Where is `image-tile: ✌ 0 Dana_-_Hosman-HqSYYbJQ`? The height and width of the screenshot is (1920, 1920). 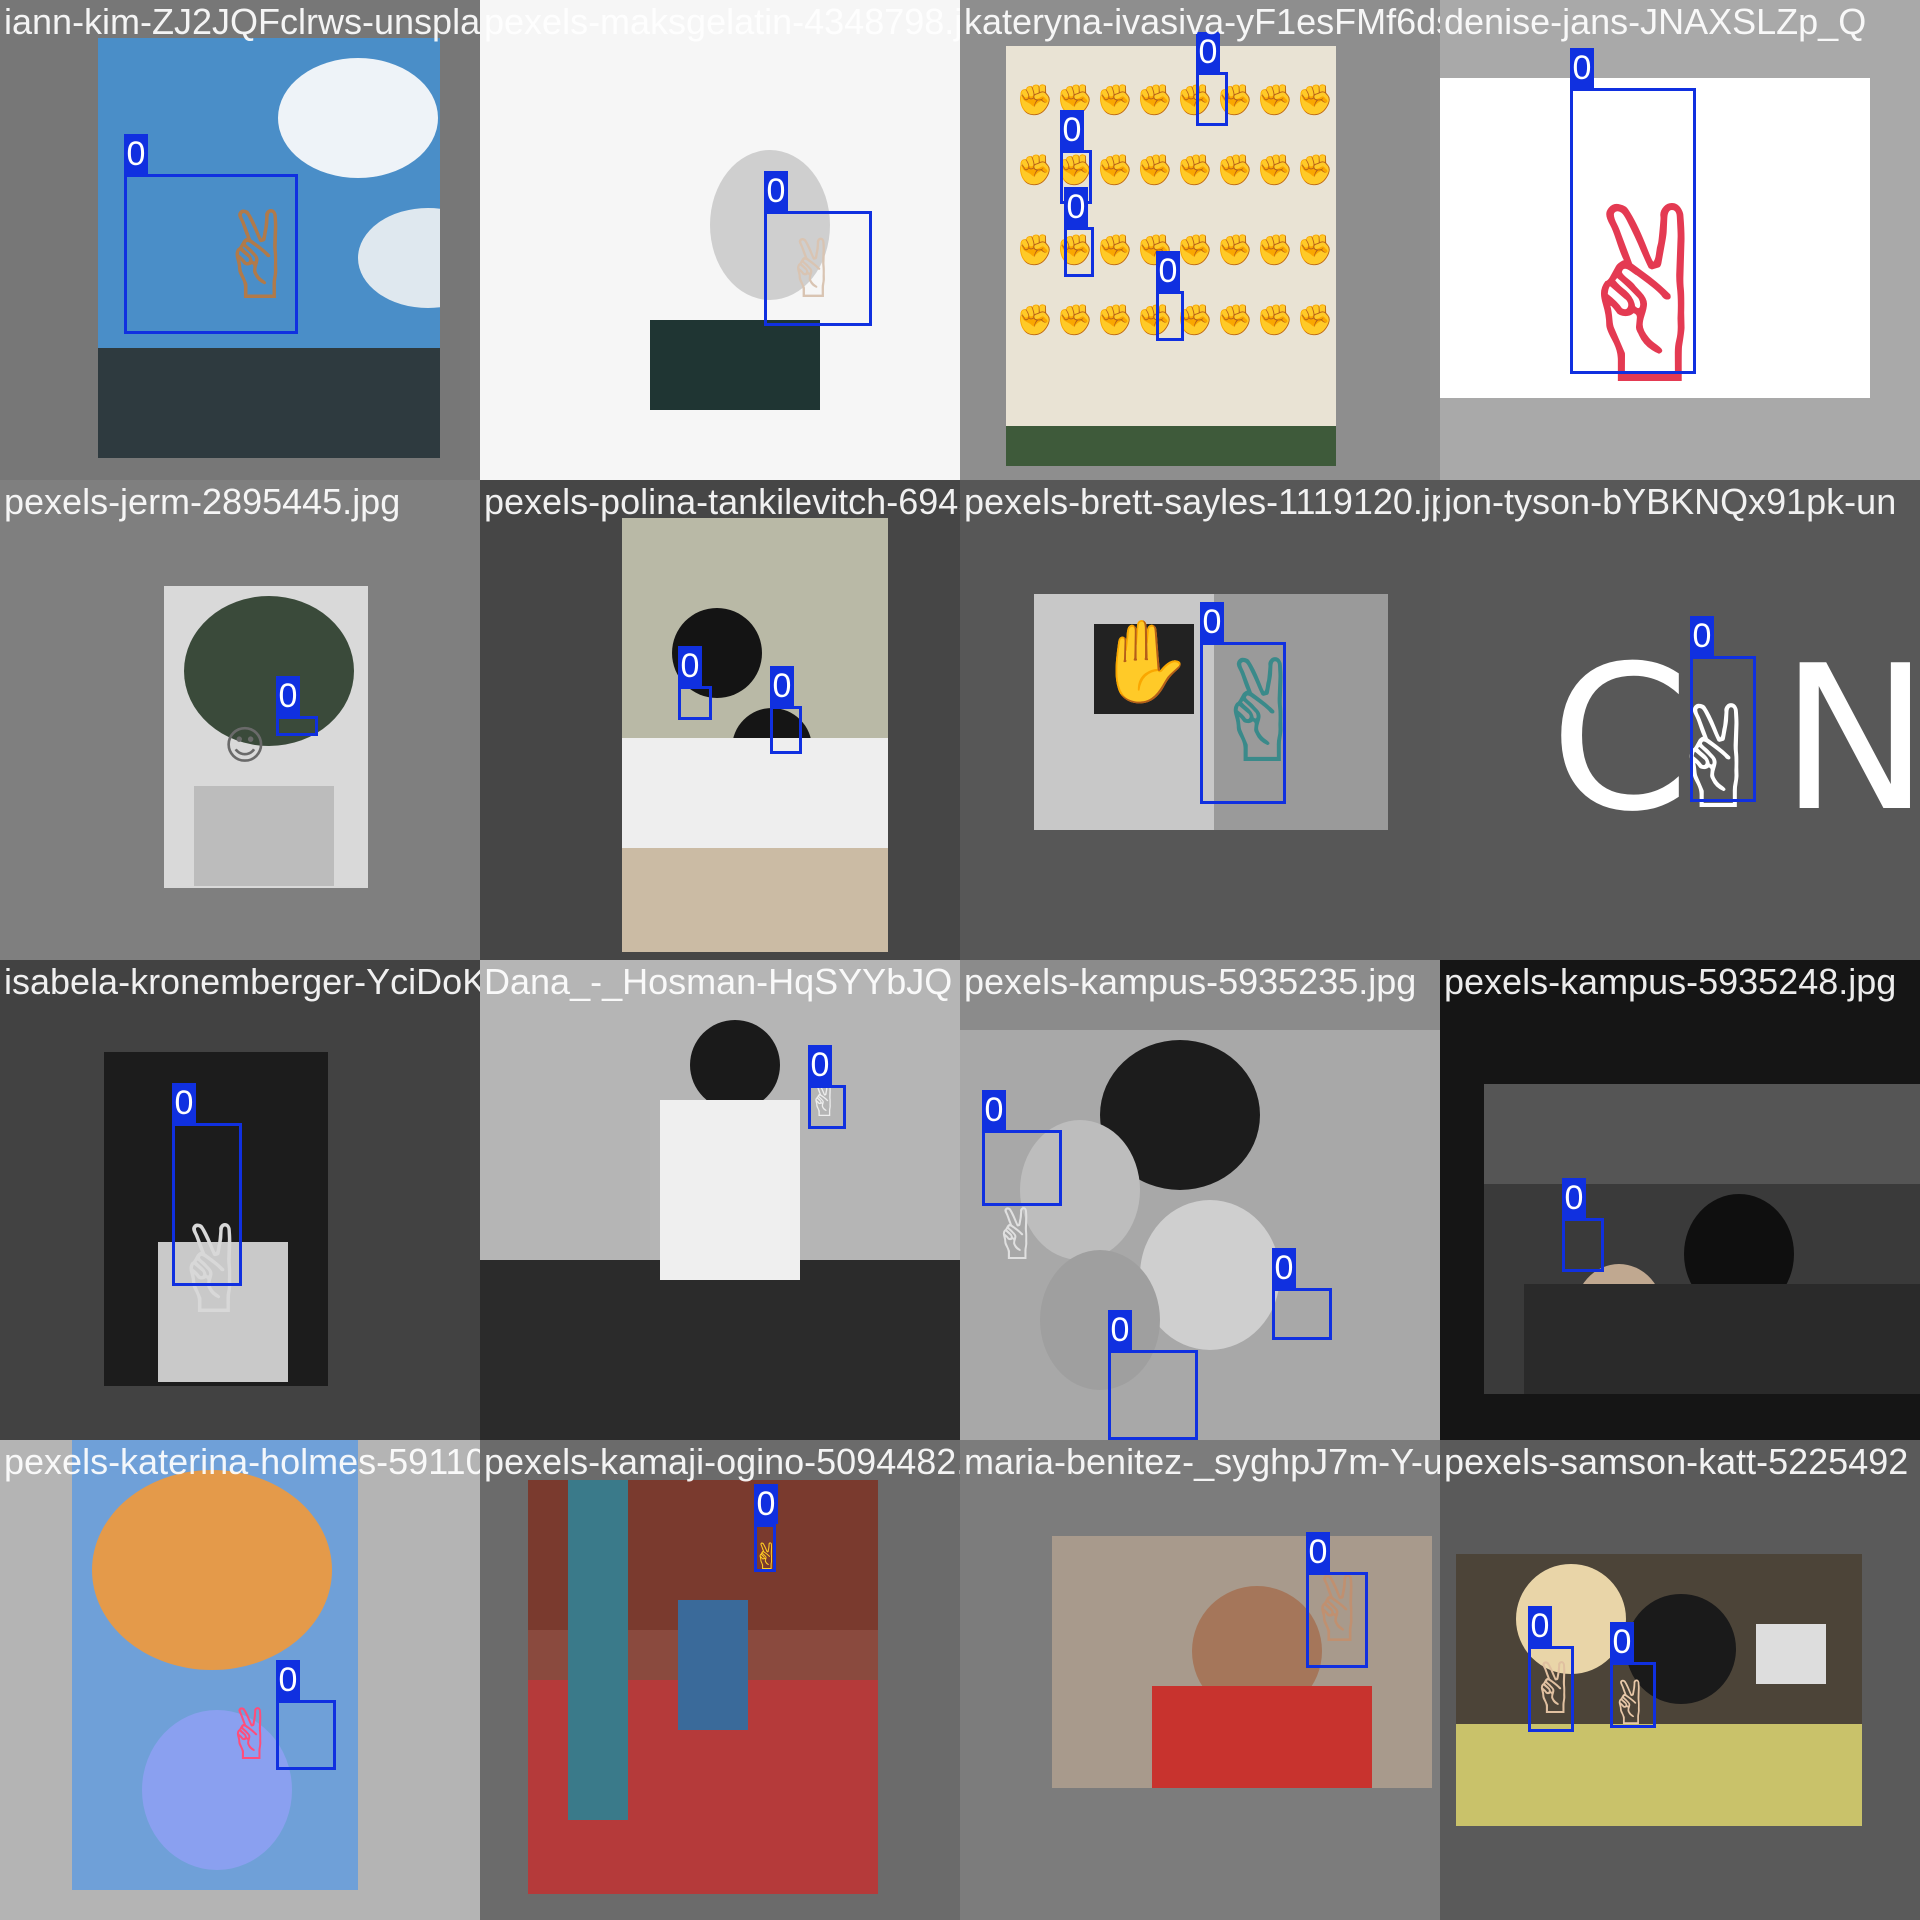
image-tile: ✌ 0 Dana_-_Hosman-HqSYYbJQ is located at coordinates (720, 1200).